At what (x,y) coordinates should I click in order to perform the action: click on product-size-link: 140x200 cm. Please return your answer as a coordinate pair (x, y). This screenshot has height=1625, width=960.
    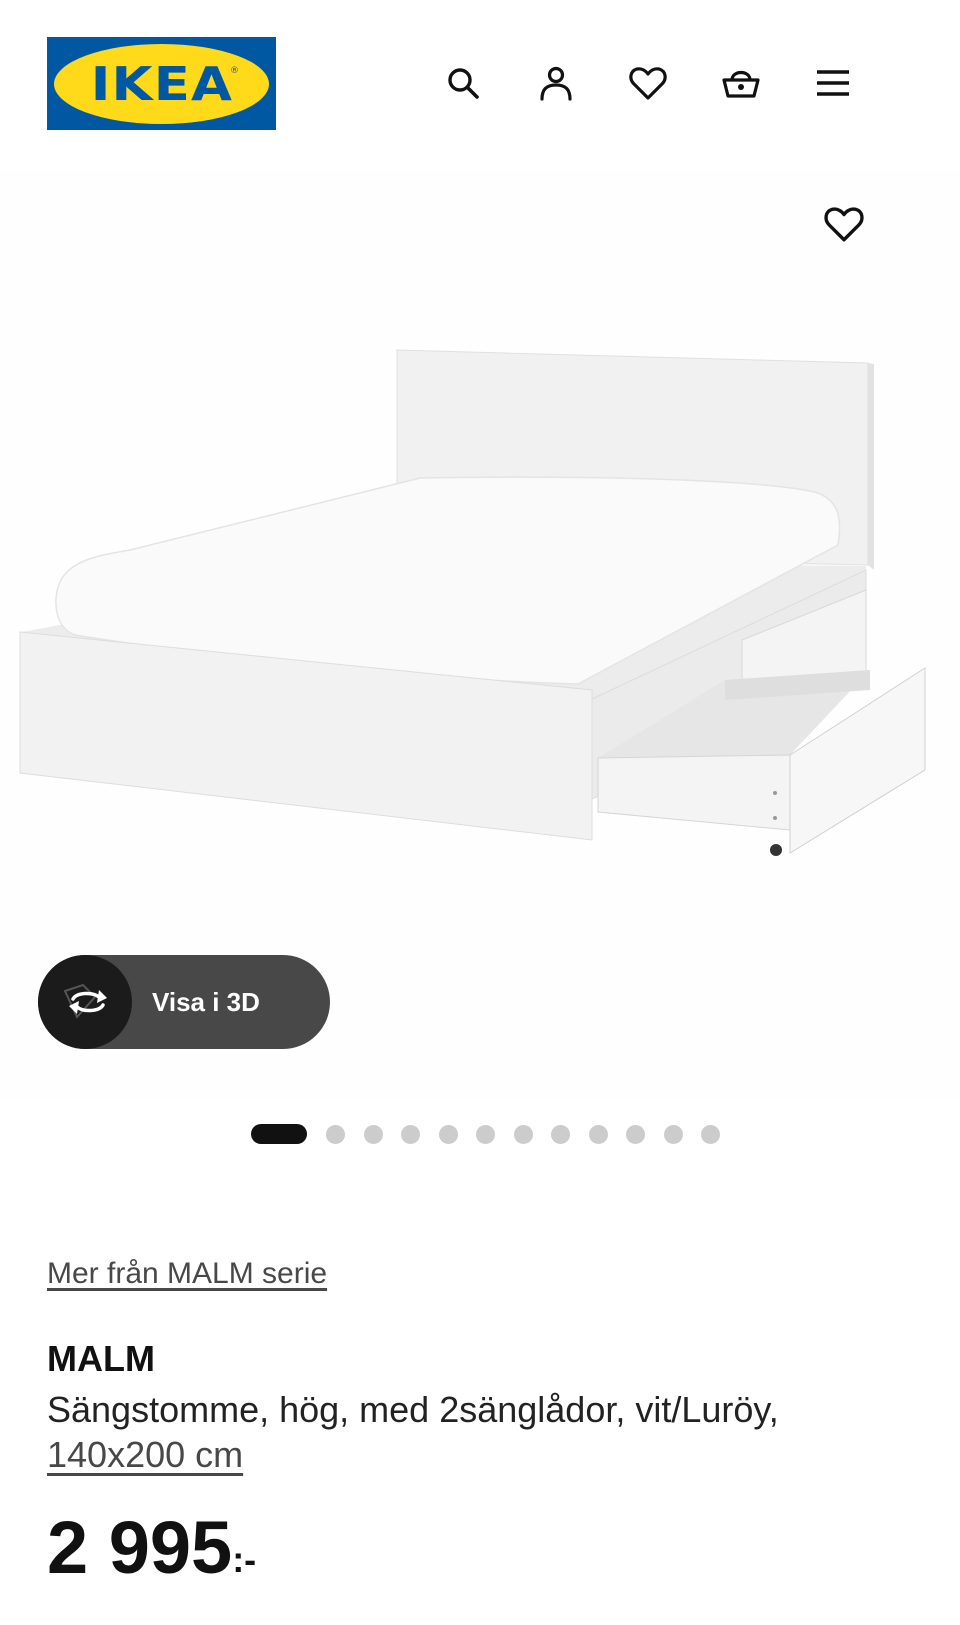
    Looking at the image, I should click on (145, 1455).